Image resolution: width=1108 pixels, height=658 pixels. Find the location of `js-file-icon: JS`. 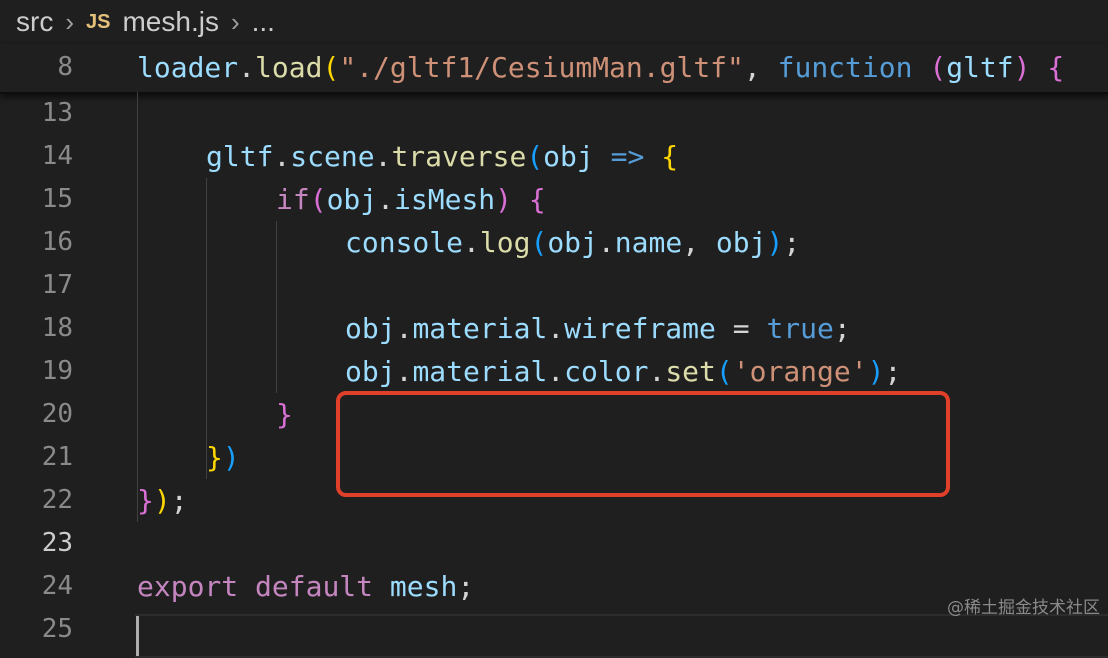

js-file-icon: JS is located at coordinates (98, 21).